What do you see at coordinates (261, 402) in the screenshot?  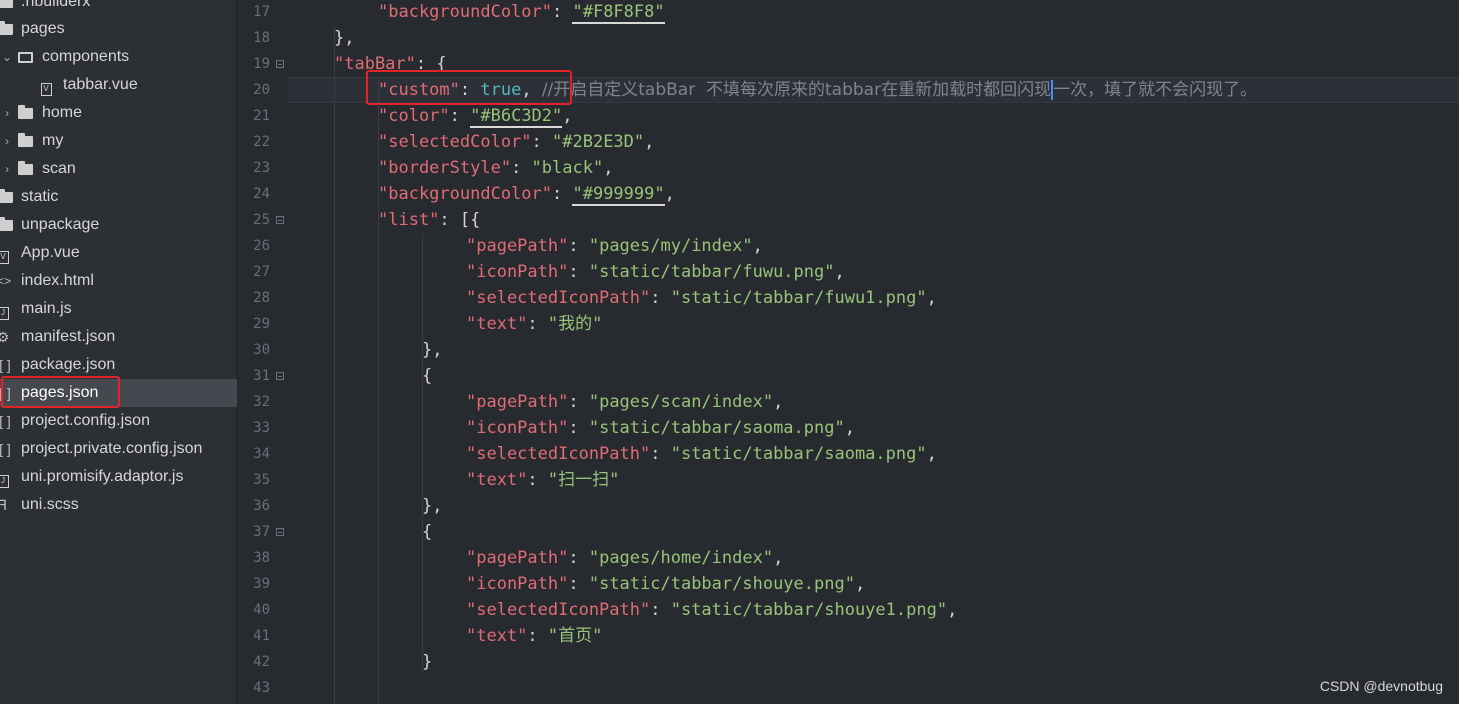 I see `line-number: 32` at bounding box center [261, 402].